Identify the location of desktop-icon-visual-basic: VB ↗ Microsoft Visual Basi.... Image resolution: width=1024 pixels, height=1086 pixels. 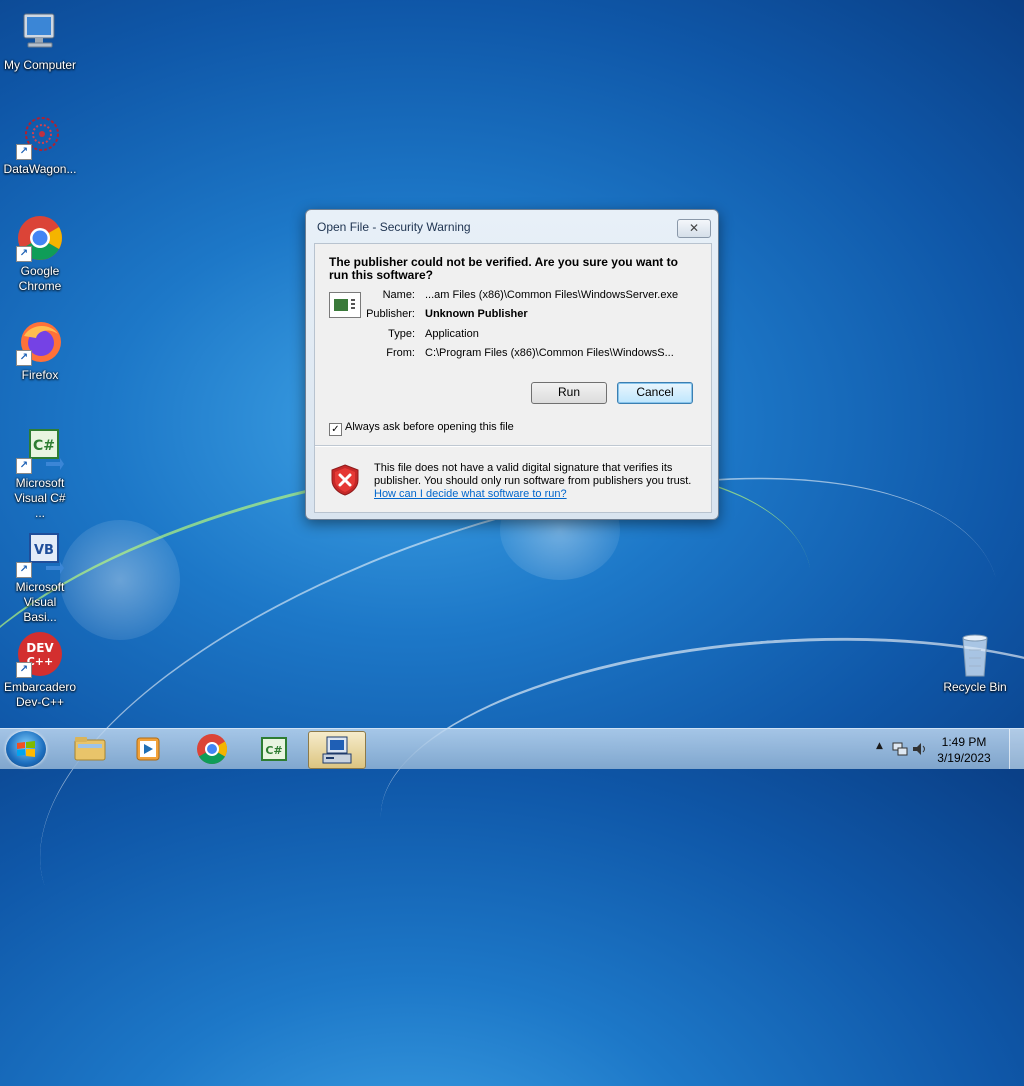
(40, 577).